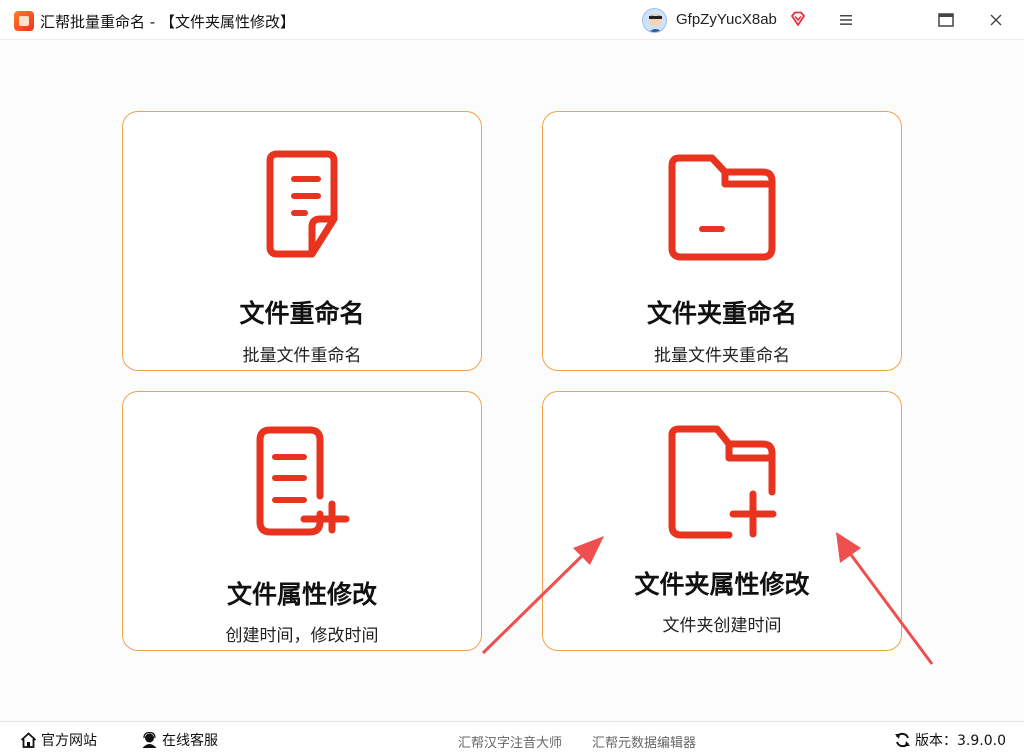 The image size is (1024, 755). I want to click on support-agent-icon, so click(149, 740).